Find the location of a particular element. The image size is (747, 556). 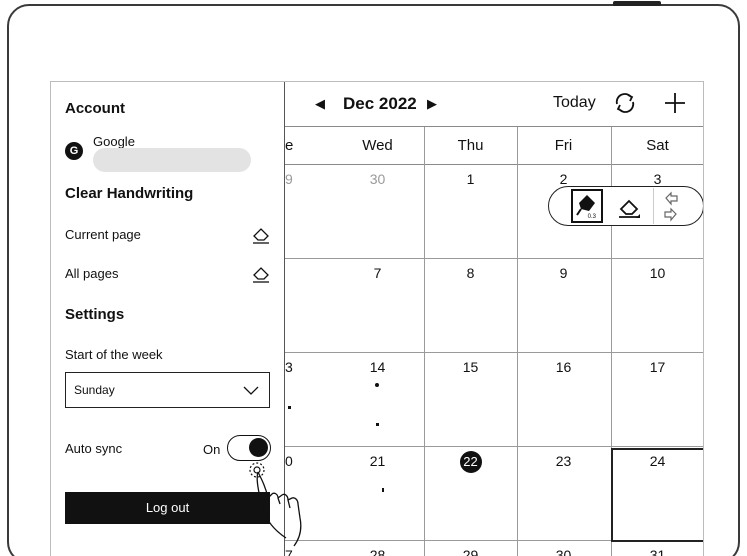

date-cell: 8 is located at coordinates (470, 273).